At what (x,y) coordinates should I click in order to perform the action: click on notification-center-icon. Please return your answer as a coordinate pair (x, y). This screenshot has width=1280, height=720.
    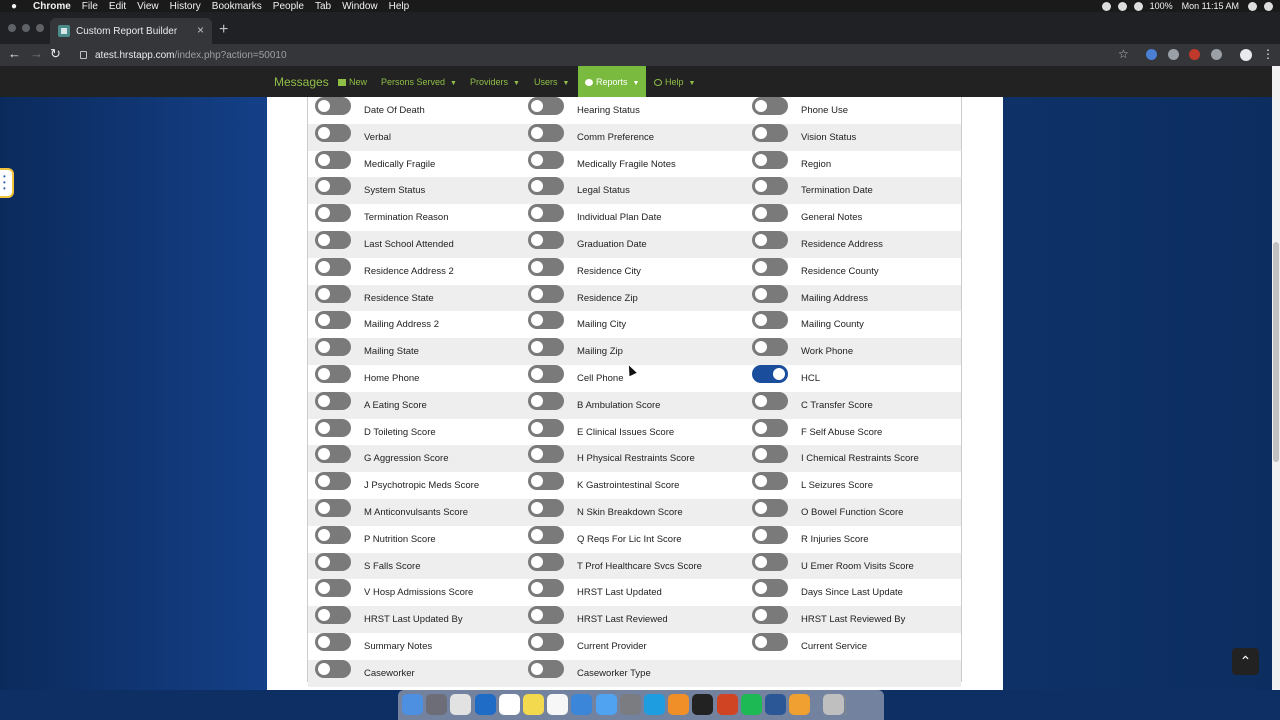
    Looking at the image, I should click on (1268, 6).